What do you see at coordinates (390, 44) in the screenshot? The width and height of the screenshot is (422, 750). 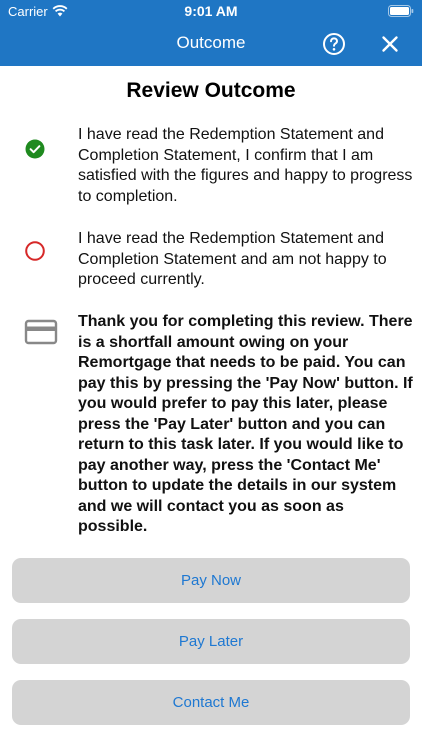 I see `close-icon` at bounding box center [390, 44].